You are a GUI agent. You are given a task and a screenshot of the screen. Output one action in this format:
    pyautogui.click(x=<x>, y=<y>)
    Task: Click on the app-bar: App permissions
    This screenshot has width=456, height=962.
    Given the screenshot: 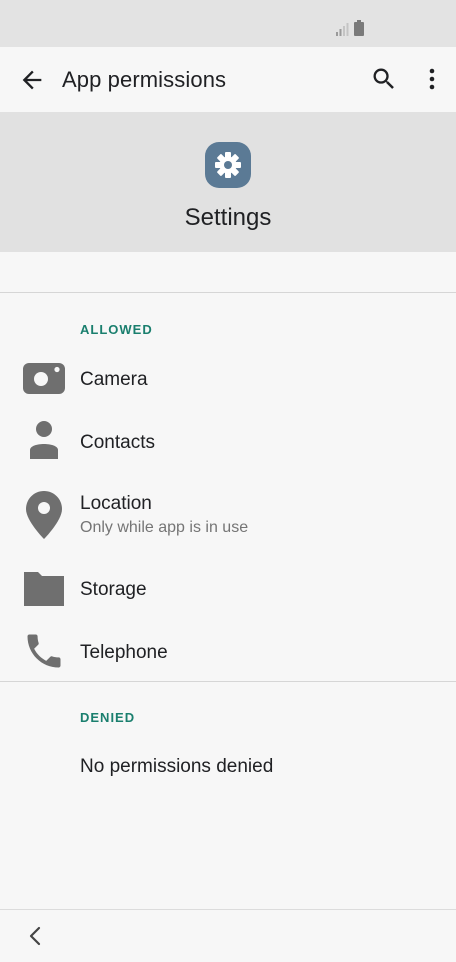 What is the action you would take?
    pyautogui.click(x=228, y=79)
    